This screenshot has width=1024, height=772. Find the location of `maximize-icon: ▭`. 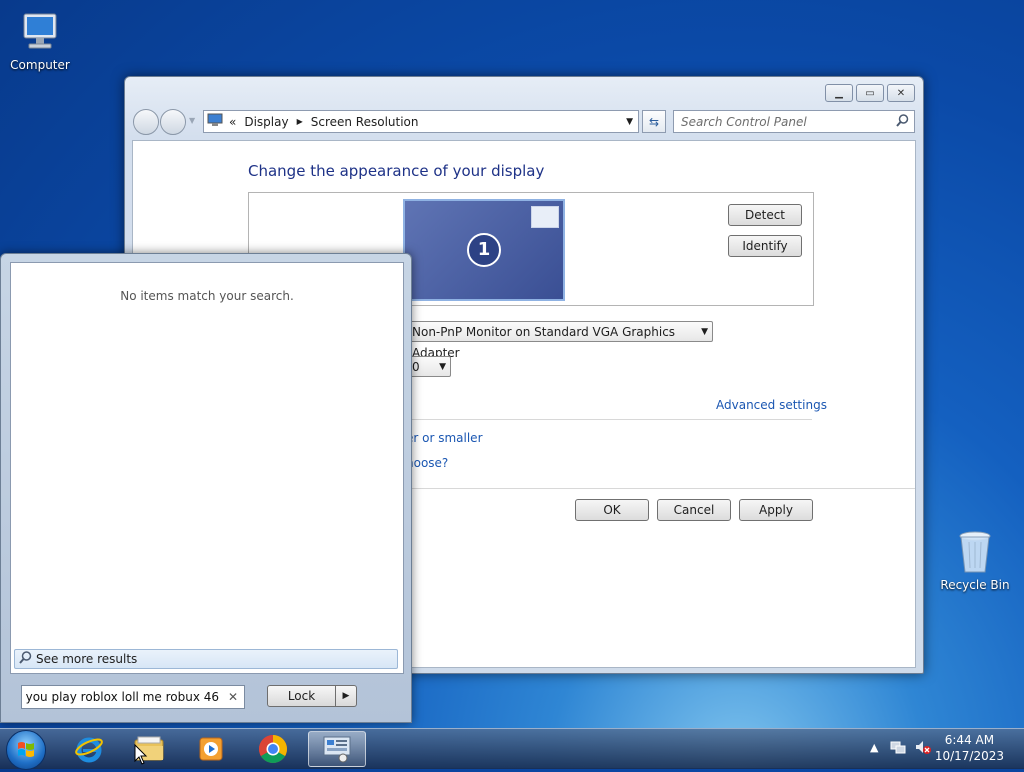

maximize-icon: ▭ is located at coordinates (870, 93).